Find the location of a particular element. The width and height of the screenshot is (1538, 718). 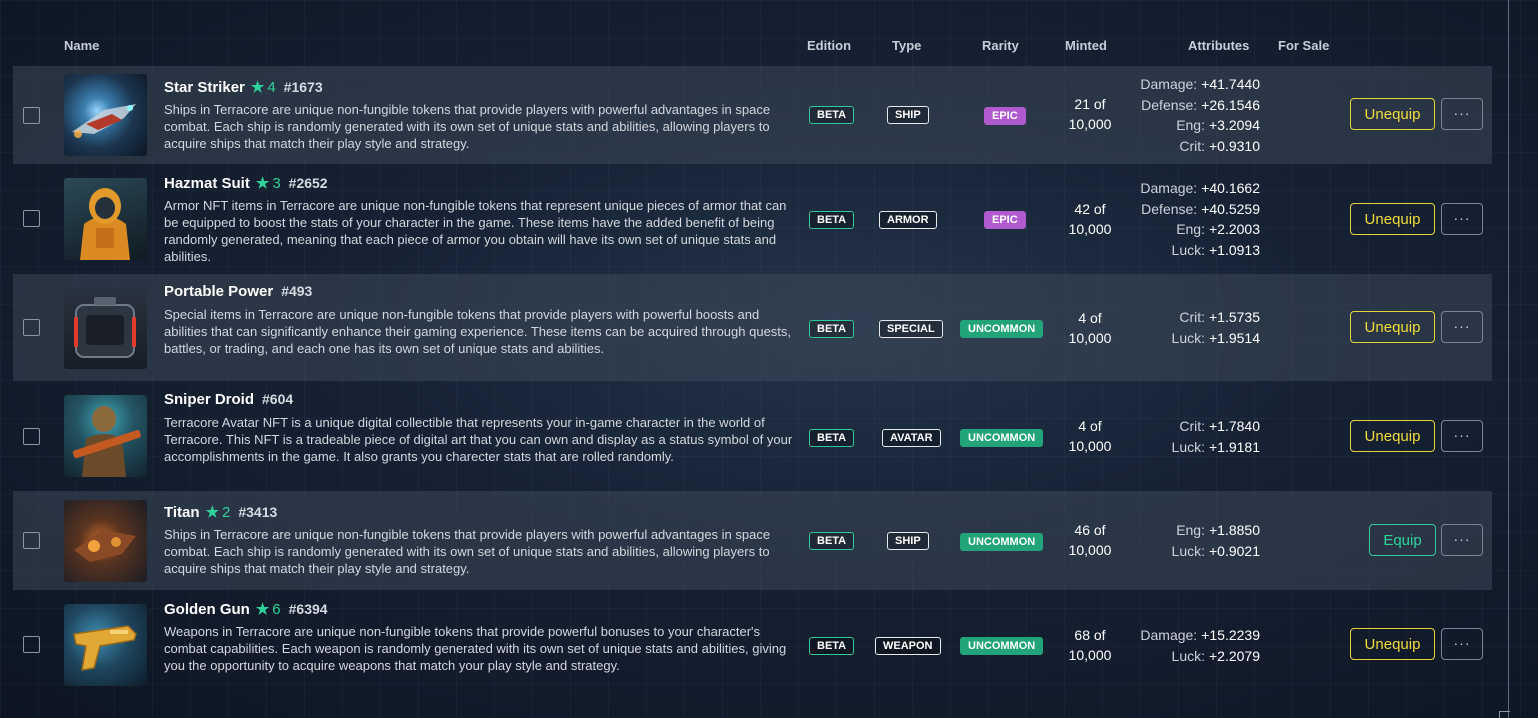

attribute-key: Crit: is located at coordinates (1192, 317).